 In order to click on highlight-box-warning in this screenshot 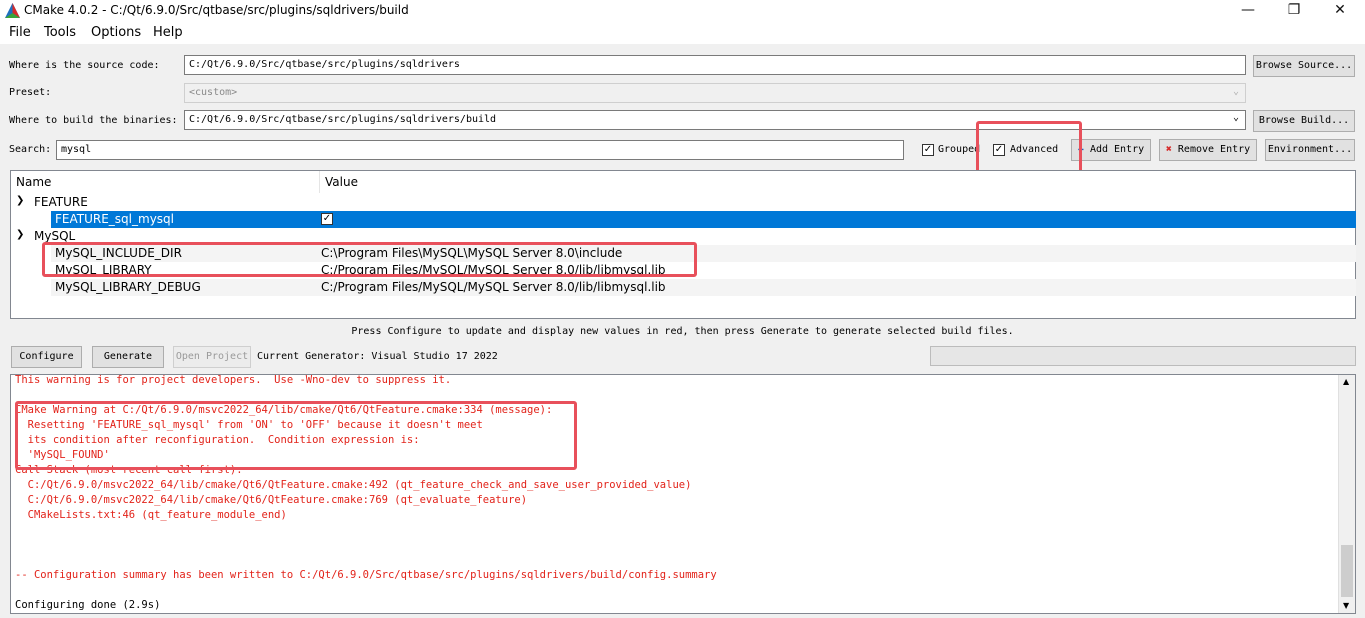, I will do `click(296, 435)`.